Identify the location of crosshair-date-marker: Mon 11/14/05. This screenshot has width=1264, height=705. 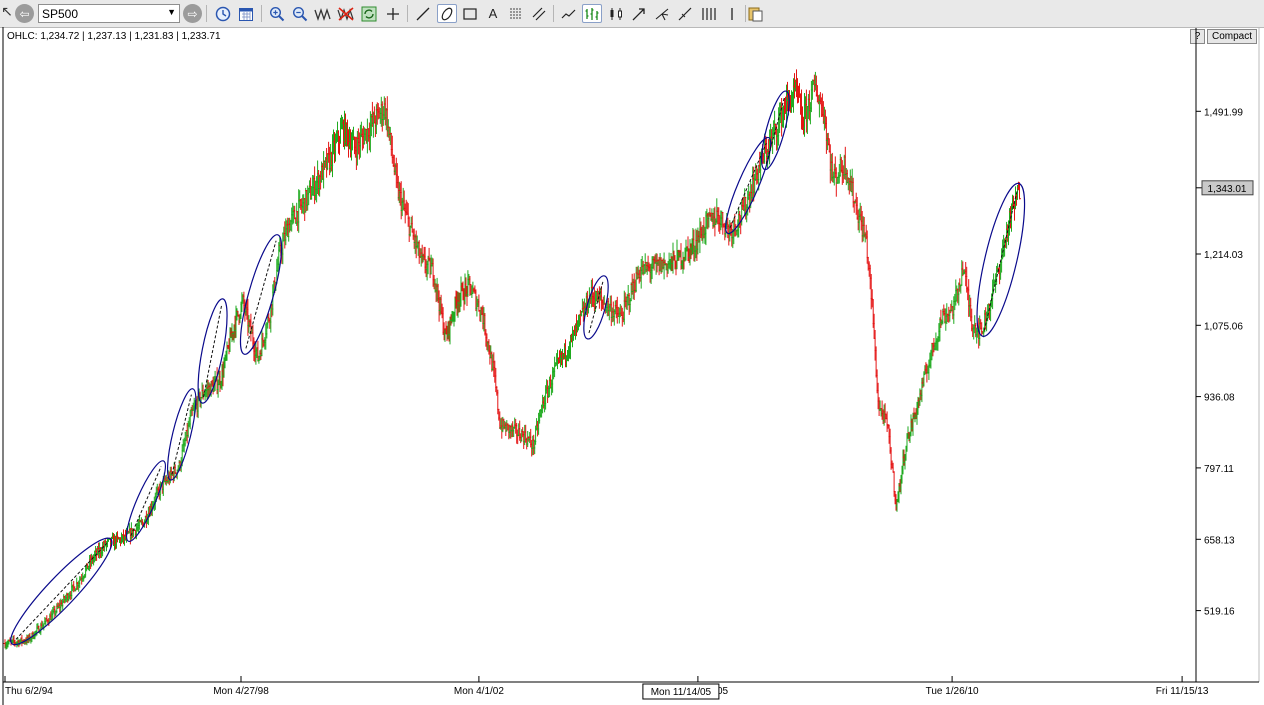
(681, 691).